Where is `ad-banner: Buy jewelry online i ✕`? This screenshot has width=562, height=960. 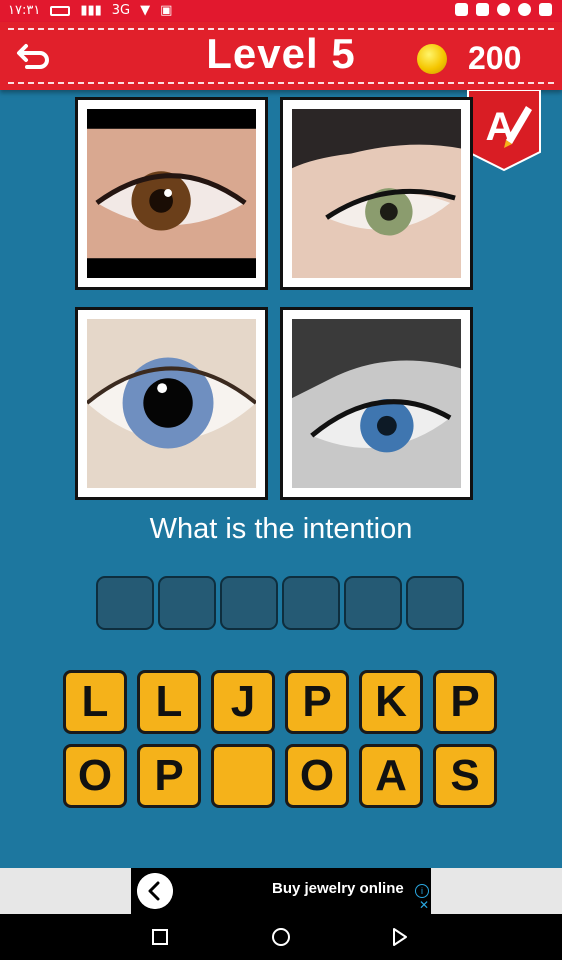 ad-banner: Buy jewelry online i ✕ is located at coordinates (281, 891).